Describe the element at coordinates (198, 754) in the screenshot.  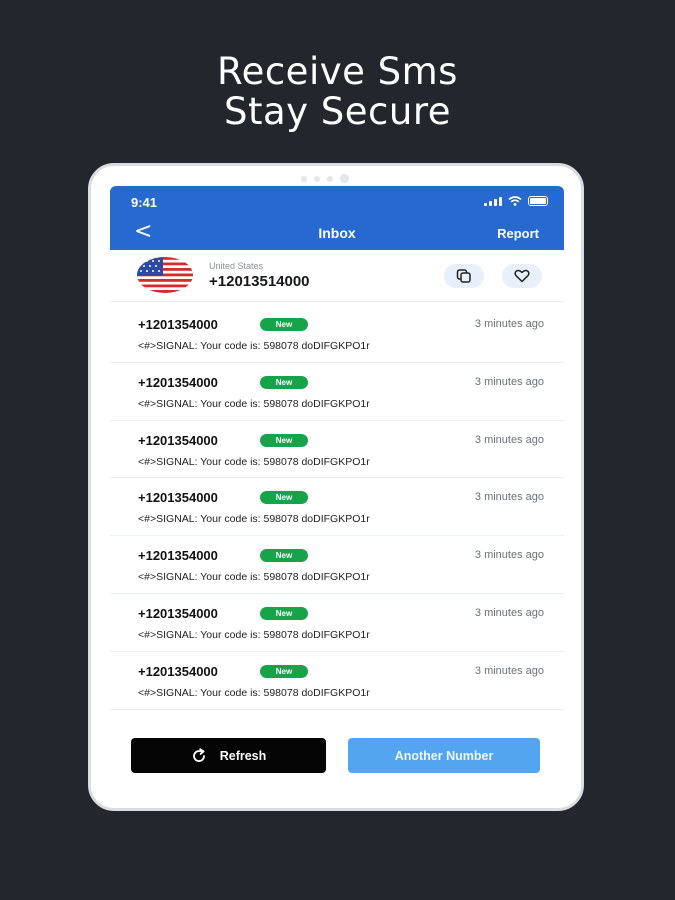
I see `refresh-icon` at that location.